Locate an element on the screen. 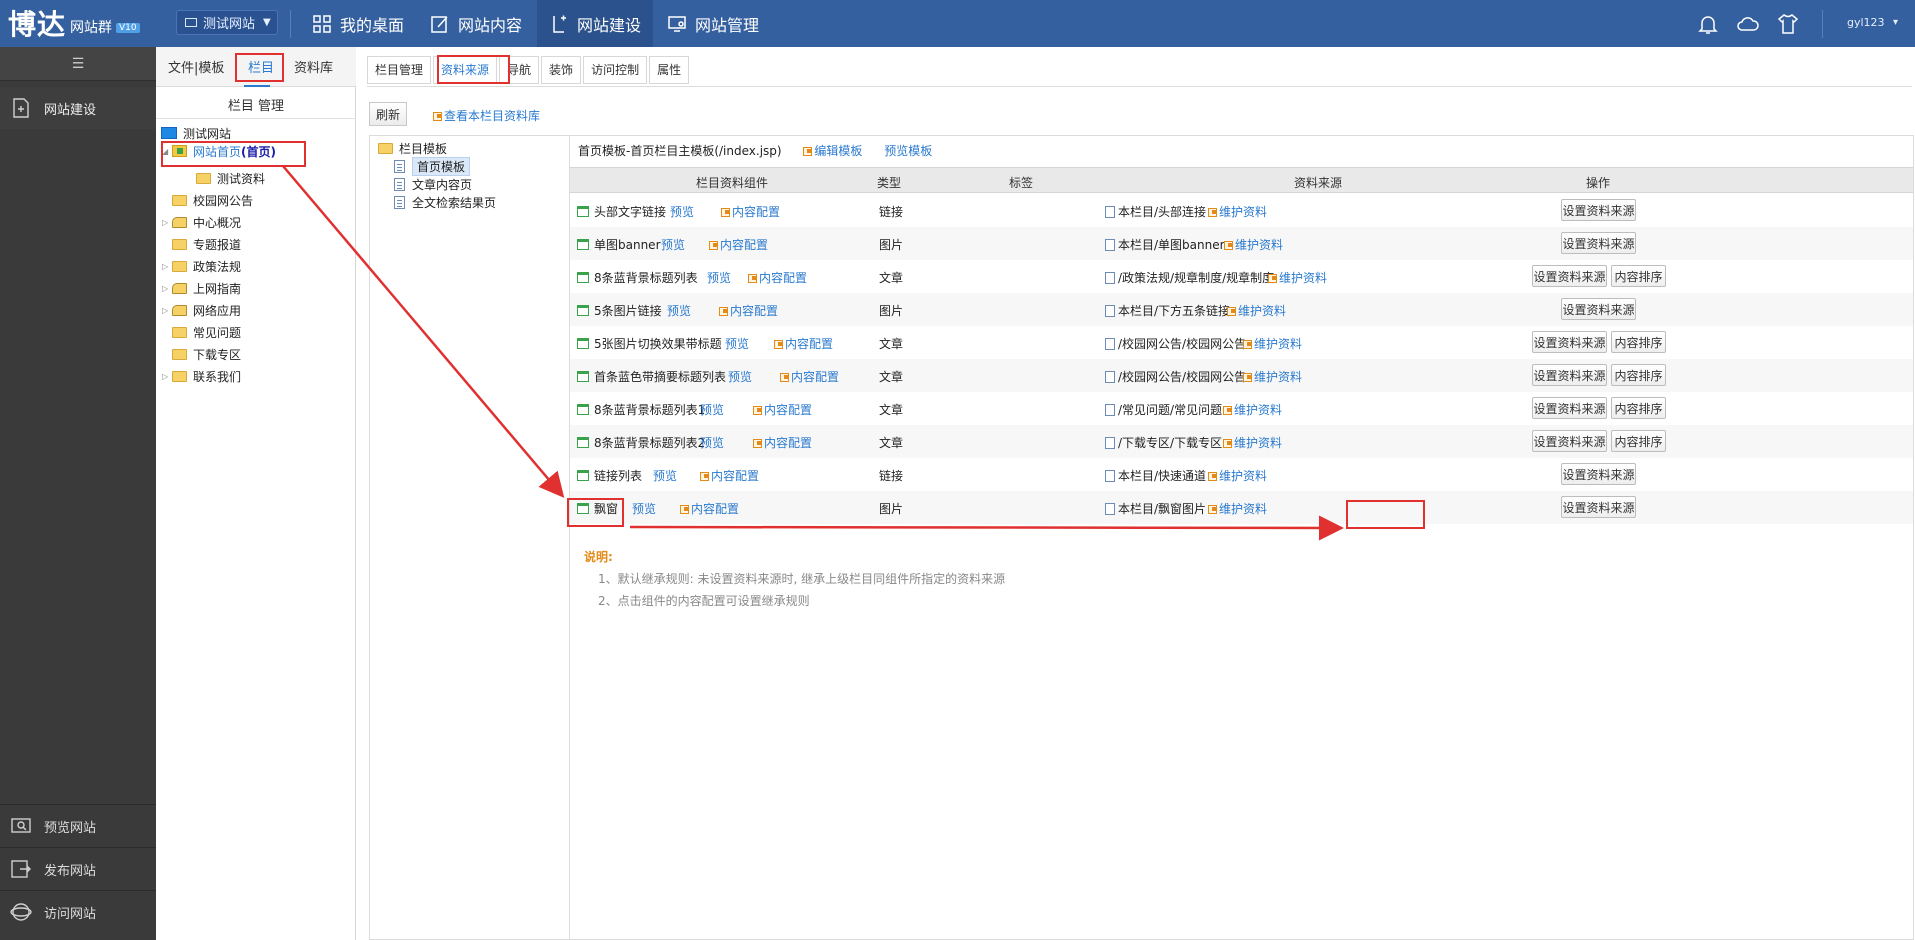 The height and width of the screenshot is (940, 1915). tab-properties: 属性 is located at coordinates (669, 70).